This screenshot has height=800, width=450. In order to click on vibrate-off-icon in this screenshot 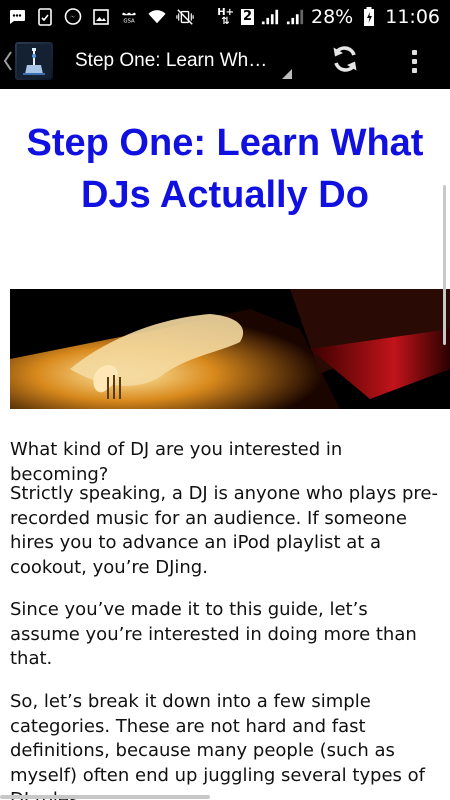, I will do `click(185, 17)`.